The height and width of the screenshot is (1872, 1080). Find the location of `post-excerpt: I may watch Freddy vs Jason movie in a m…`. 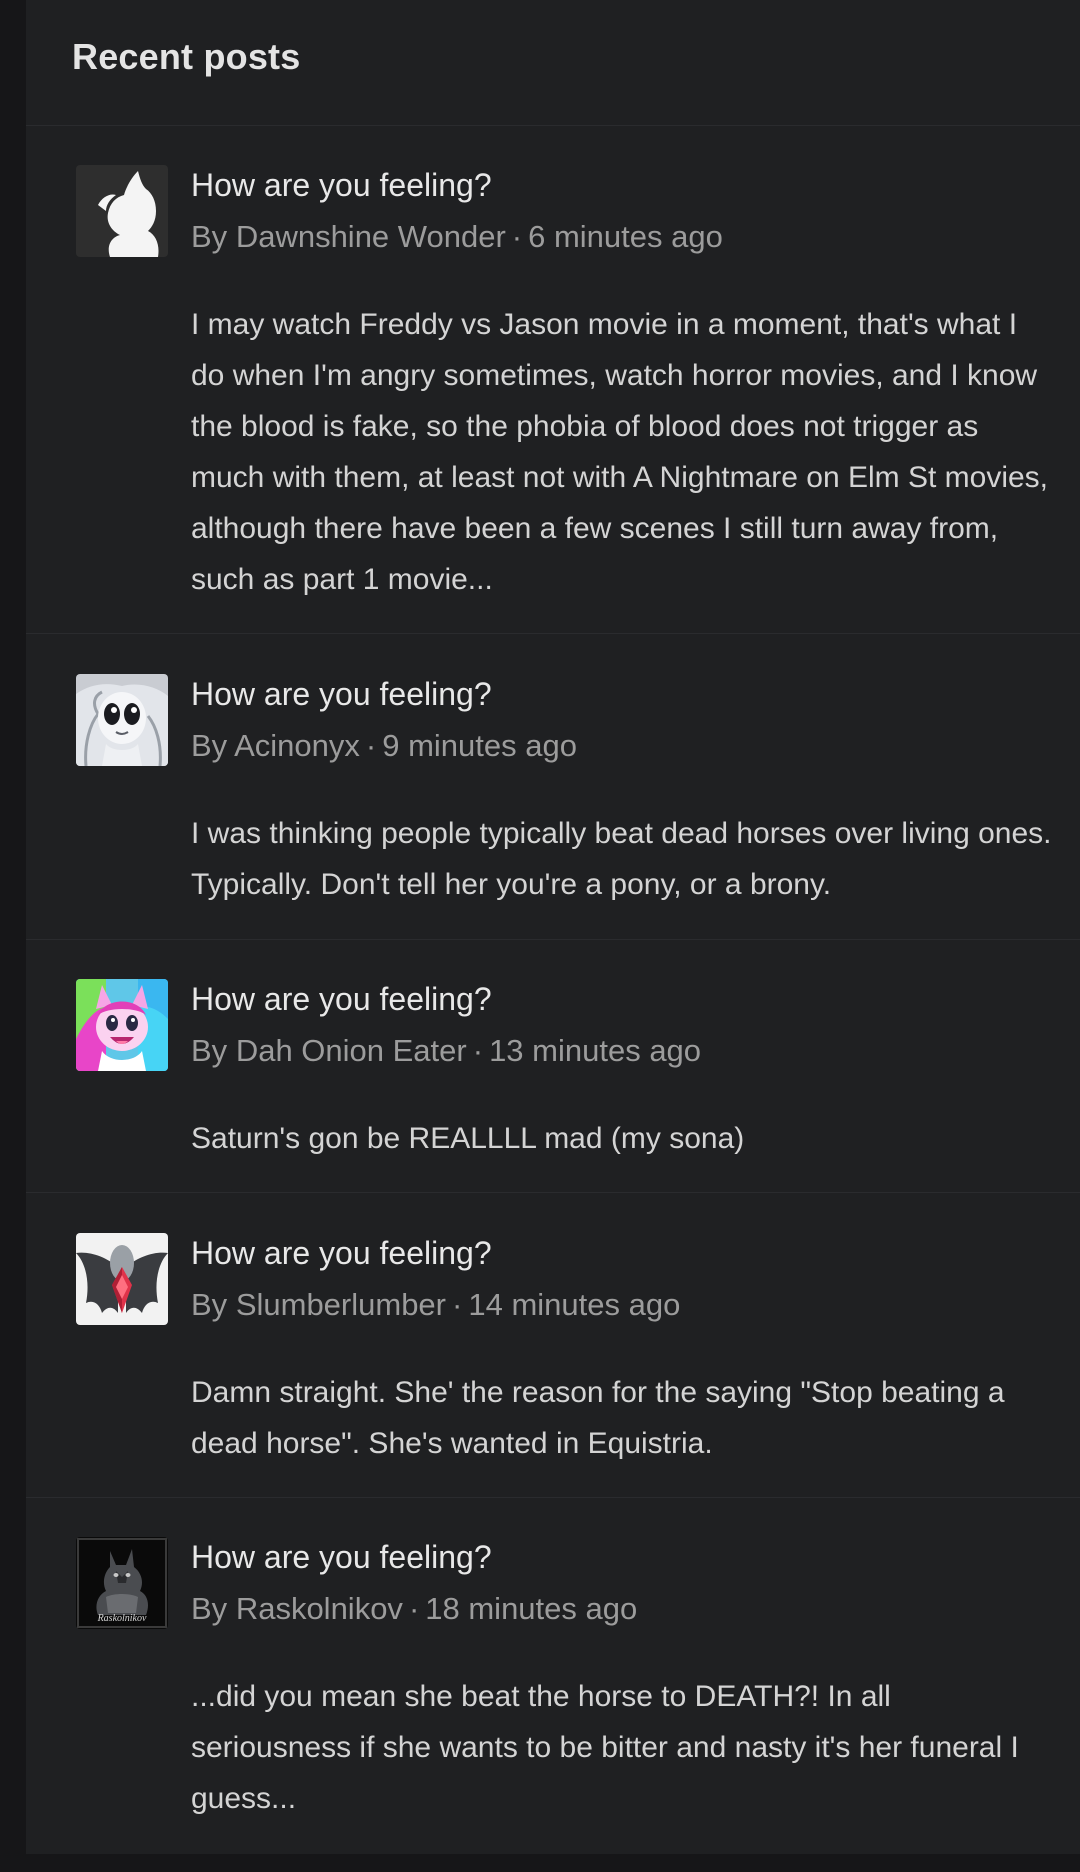

post-excerpt: I may watch Freddy vs Jason movie in a m… is located at coordinates (620, 452).